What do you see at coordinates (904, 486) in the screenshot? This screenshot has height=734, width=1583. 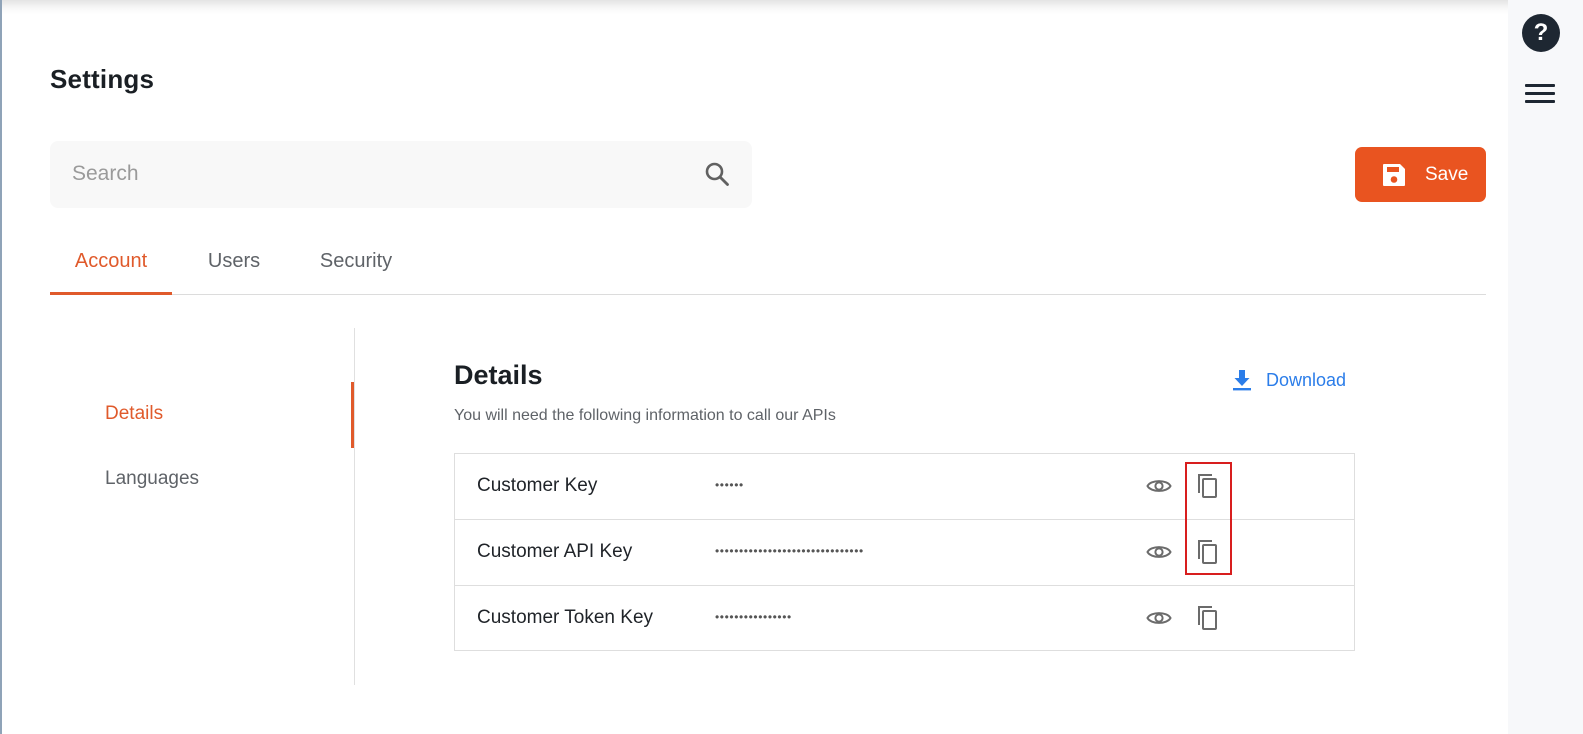 I see `table-row: Customer Key ••••••` at bounding box center [904, 486].